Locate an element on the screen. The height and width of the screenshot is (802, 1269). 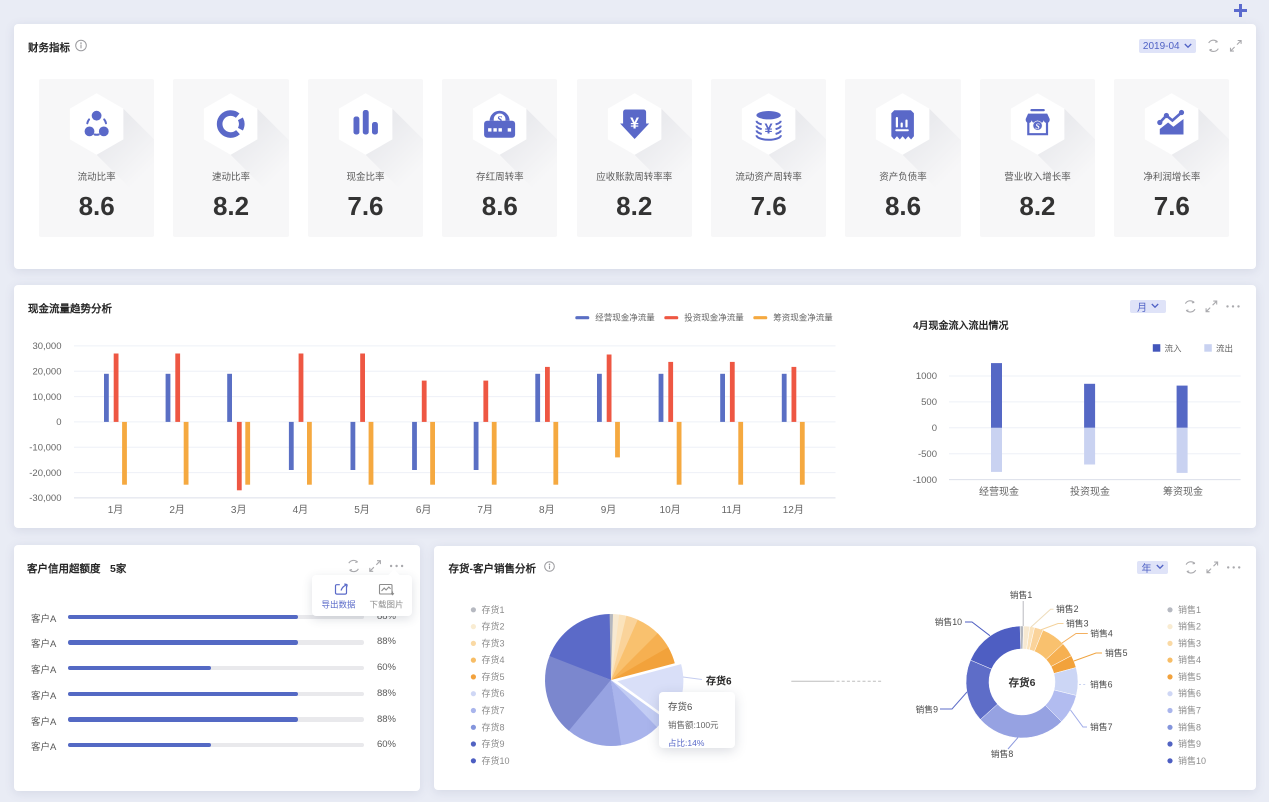
svg-text: 导出数据 is located at coordinates (339, 604).